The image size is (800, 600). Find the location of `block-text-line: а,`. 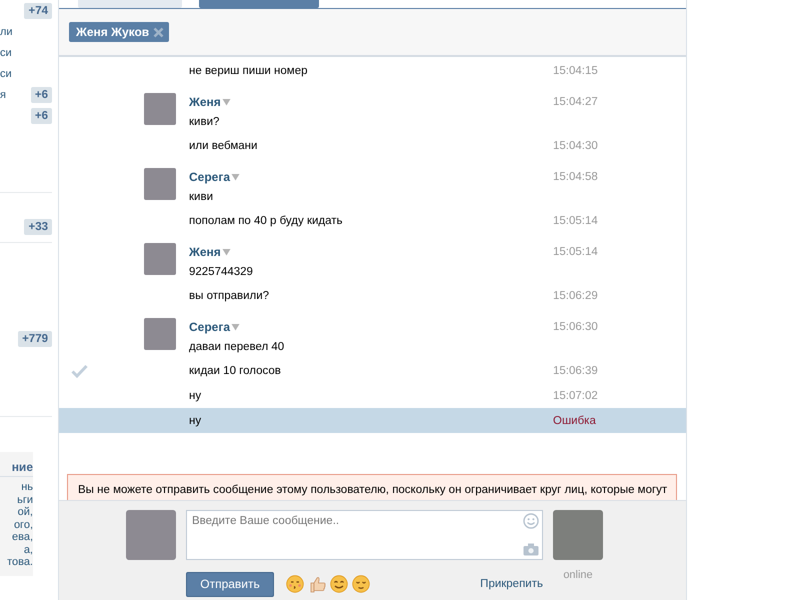

block-text-line: а, is located at coordinates (27, 550).